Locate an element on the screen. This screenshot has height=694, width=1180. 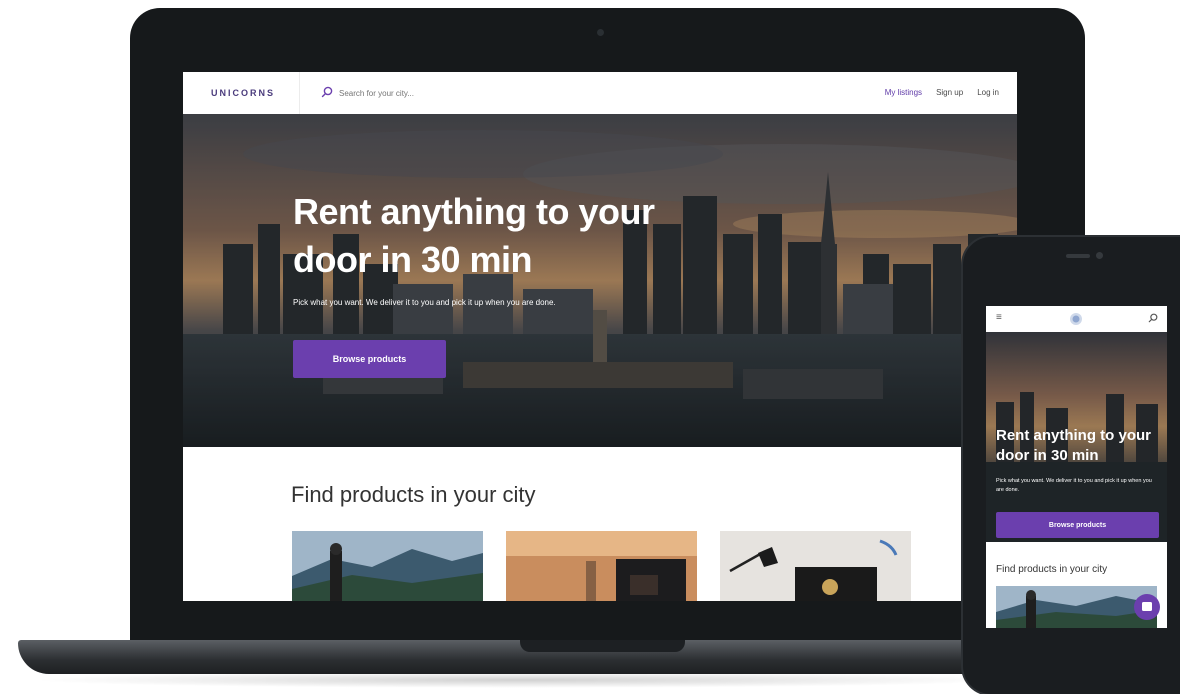
product-image-mountain is located at coordinates (387, 566).